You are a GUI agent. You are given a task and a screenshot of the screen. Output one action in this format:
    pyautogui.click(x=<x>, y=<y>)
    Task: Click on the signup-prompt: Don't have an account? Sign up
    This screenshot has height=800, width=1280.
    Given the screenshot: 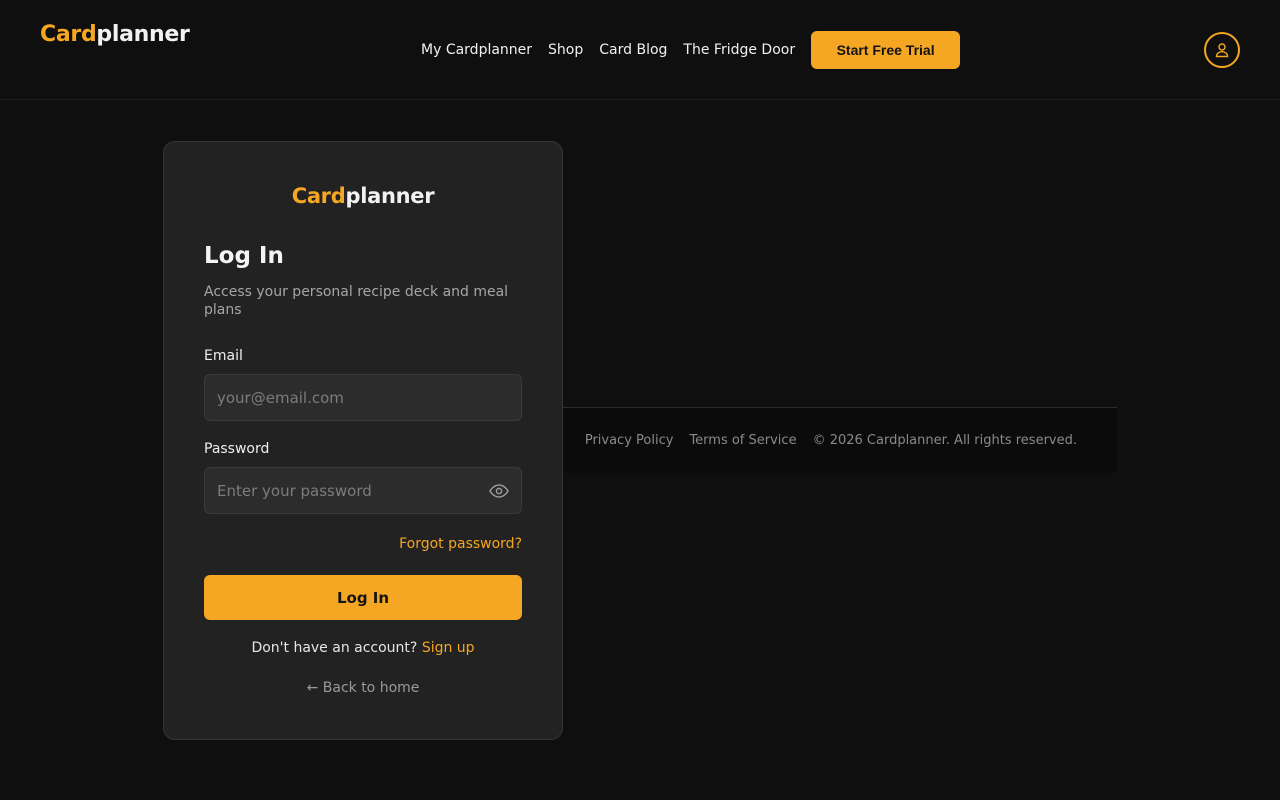 What is the action you would take?
    pyautogui.click(x=363, y=648)
    